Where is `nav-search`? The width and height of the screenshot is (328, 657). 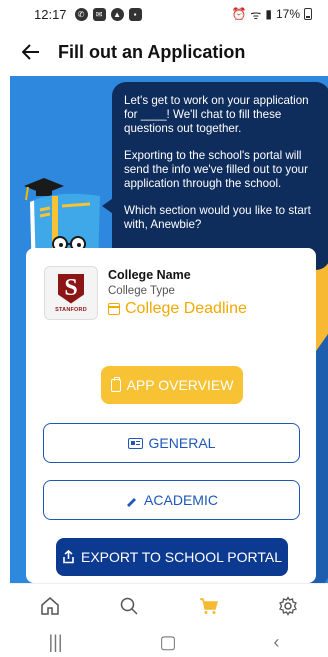
nav-search is located at coordinates (129, 606).